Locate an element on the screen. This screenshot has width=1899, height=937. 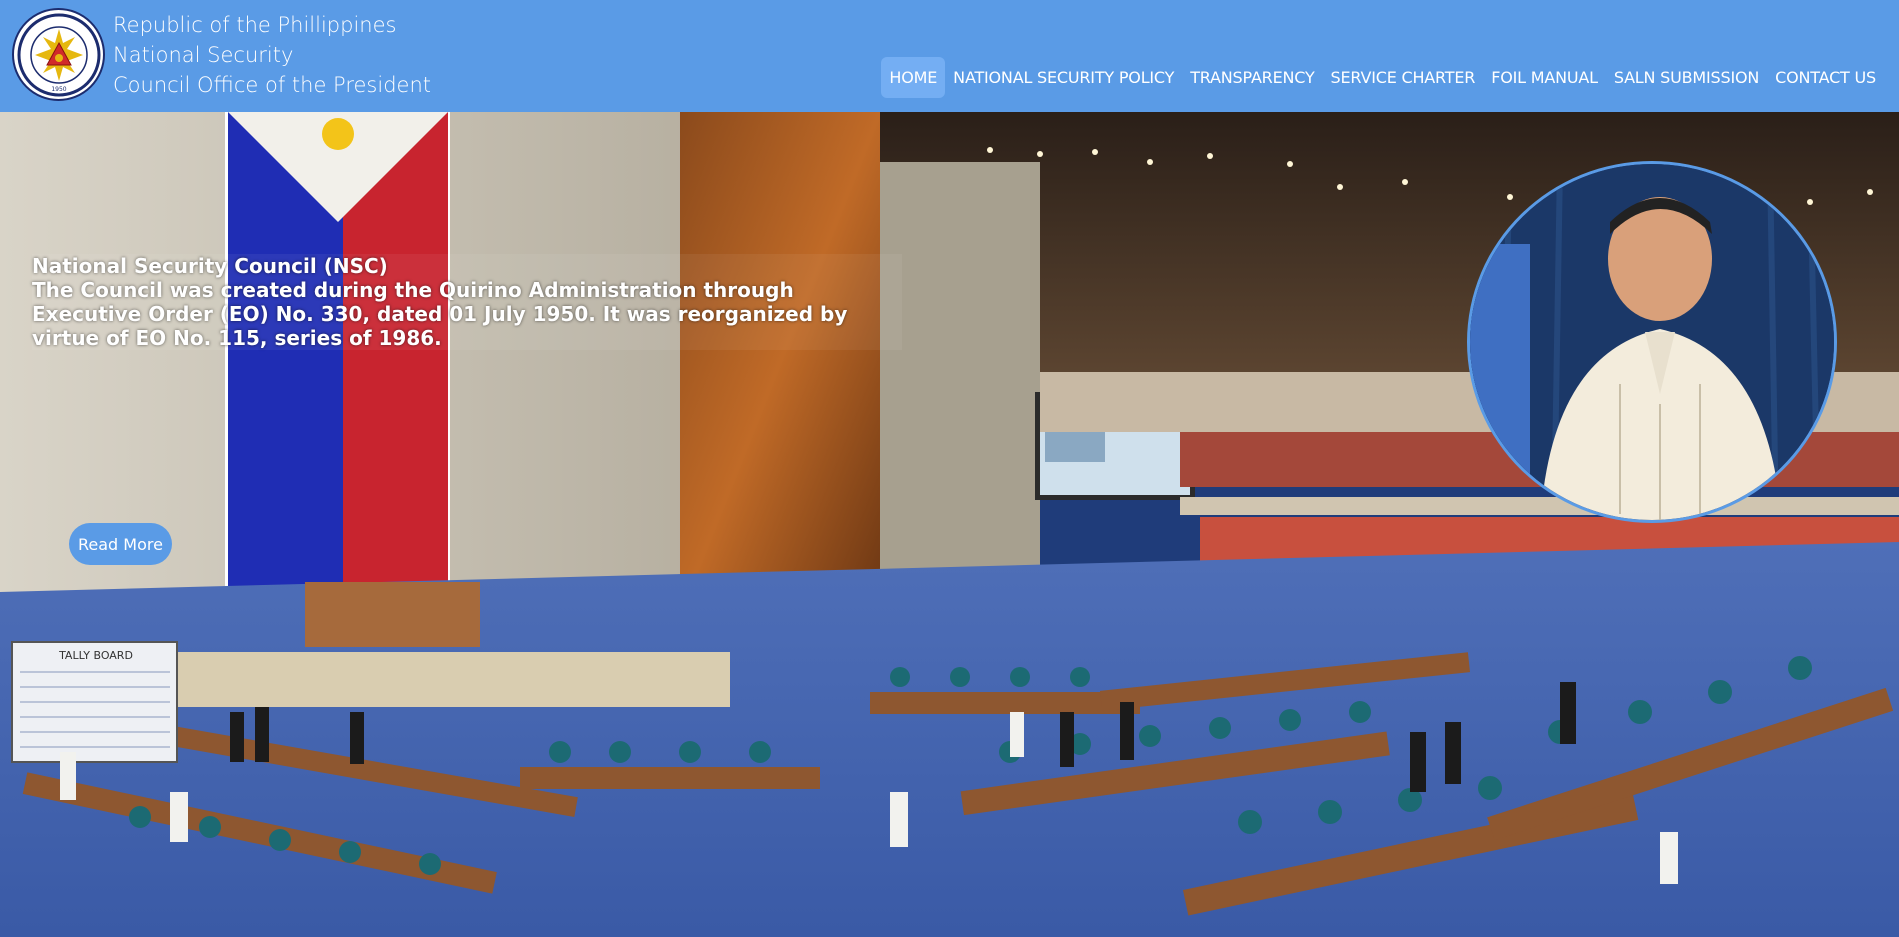
site-title-line-1: Republic of the Phillippines is located at coordinates (255, 25).